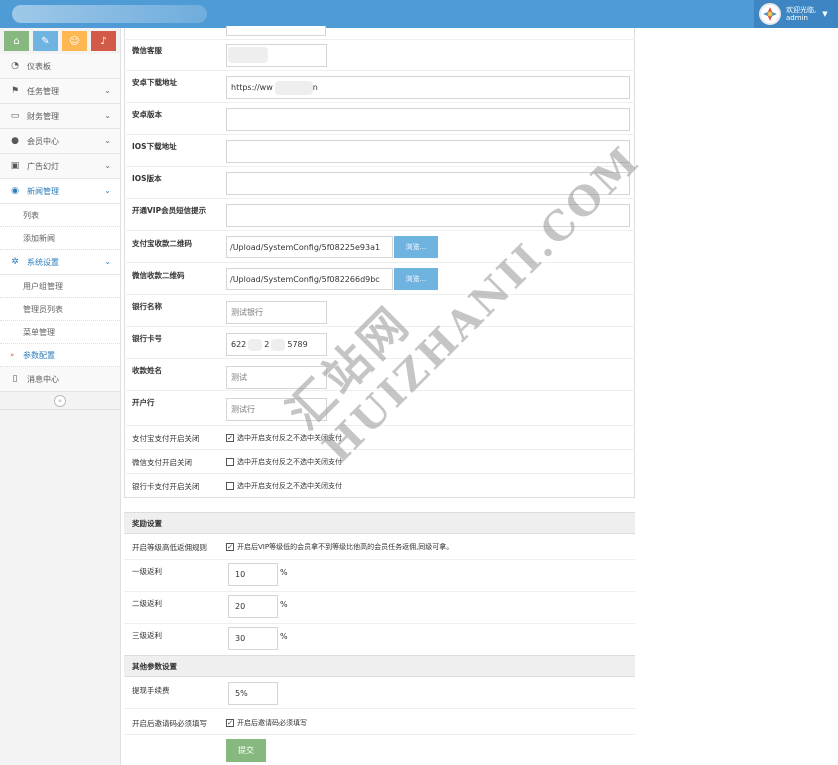 Image resolution: width=838 pixels, height=765 pixels. Describe the element at coordinates (60, 238) in the screenshot. I see `sidebar-subitem-news-add: 添加新闻` at that location.